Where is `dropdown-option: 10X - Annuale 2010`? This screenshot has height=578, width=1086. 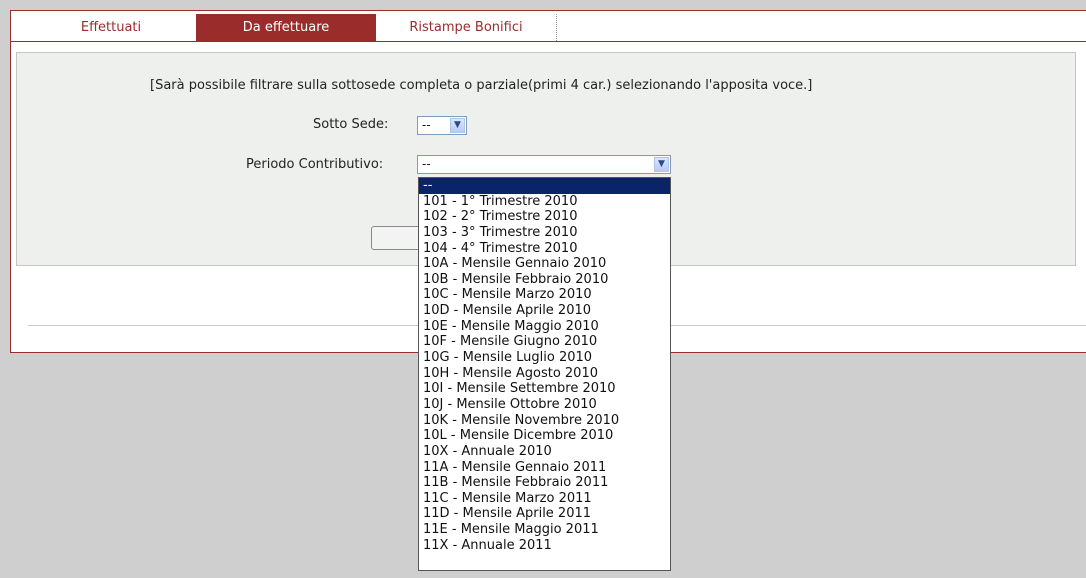
dropdown-option: 10X - Annuale 2010 is located at coordinates (544, 452).